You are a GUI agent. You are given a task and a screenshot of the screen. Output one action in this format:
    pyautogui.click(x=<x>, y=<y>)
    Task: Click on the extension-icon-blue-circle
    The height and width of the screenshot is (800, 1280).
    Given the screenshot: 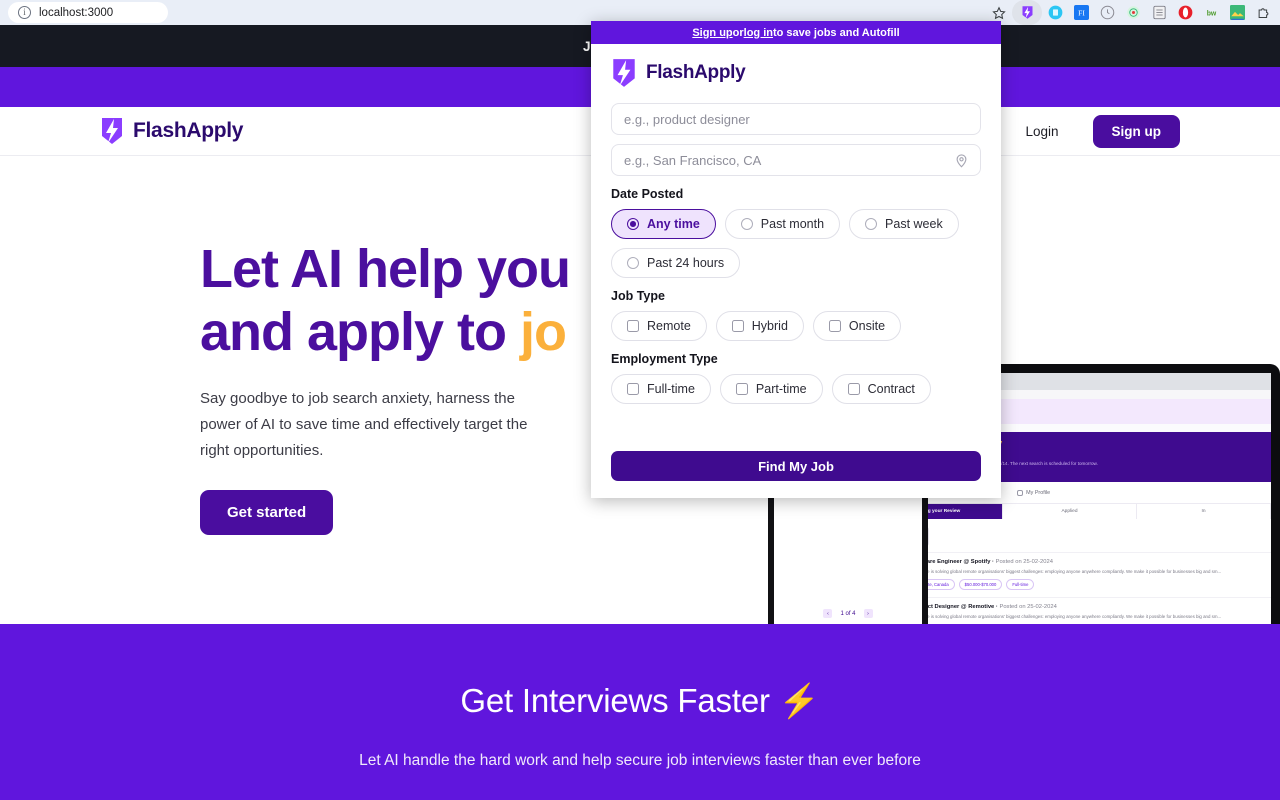 What is the action you would take?
    pyautogui.click(x=1055, y=12)
    